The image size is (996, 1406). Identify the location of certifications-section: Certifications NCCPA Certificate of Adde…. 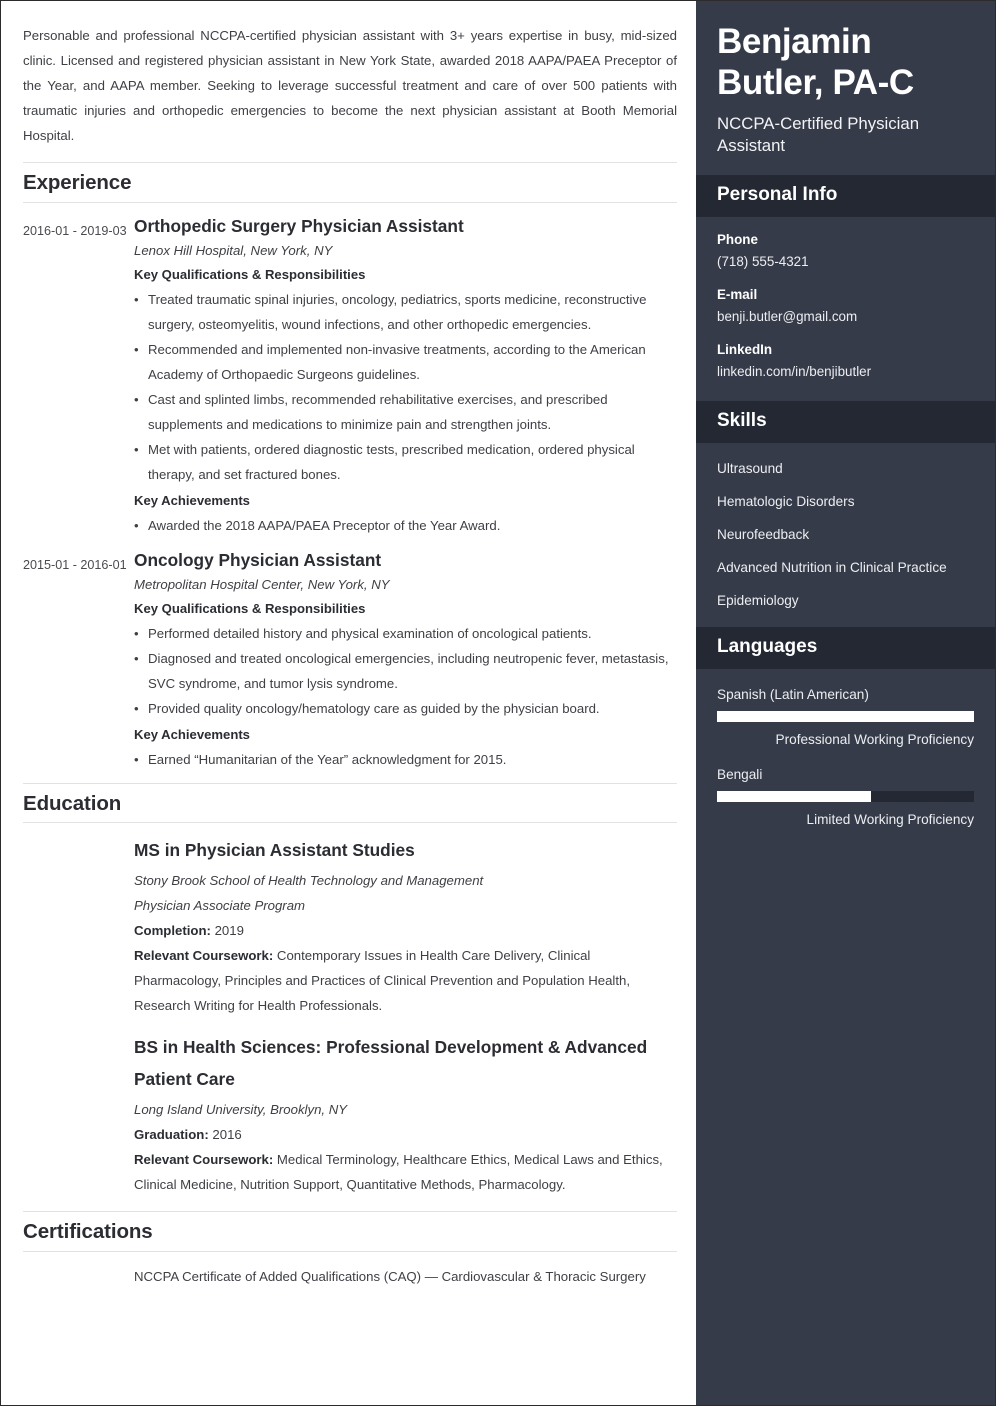
(350, 1250).